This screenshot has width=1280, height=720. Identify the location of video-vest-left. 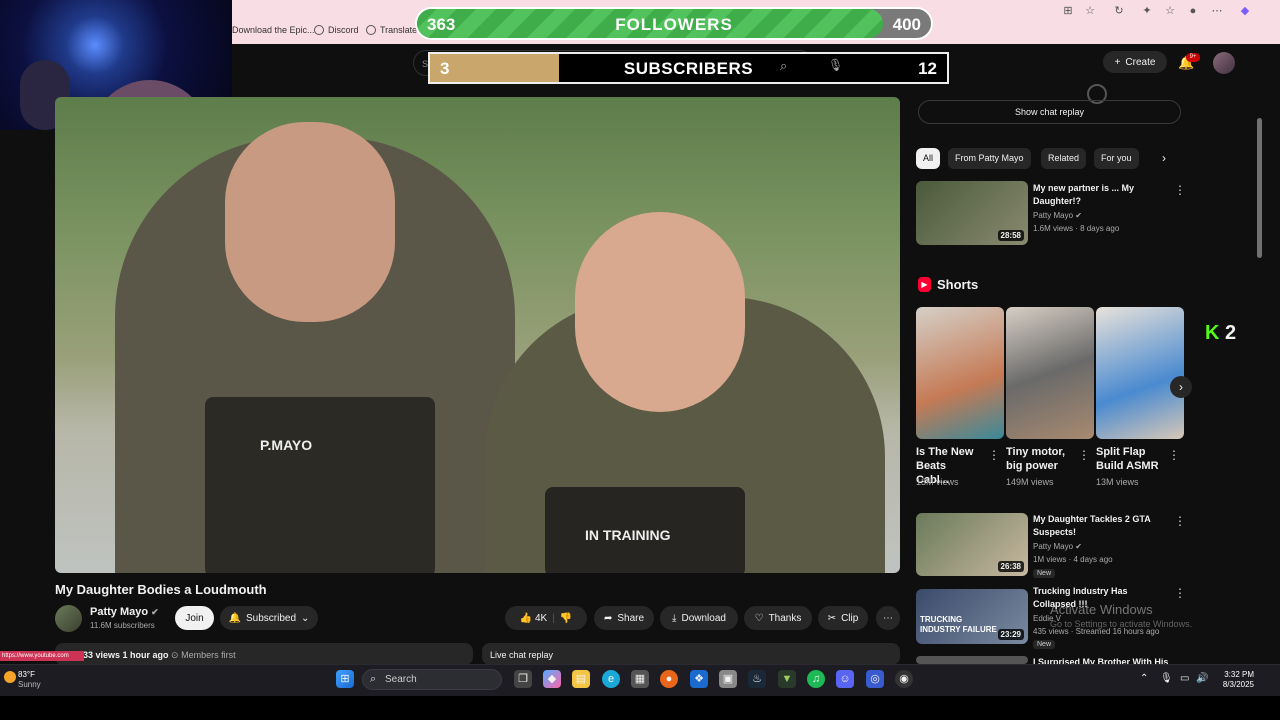
(320, 485).